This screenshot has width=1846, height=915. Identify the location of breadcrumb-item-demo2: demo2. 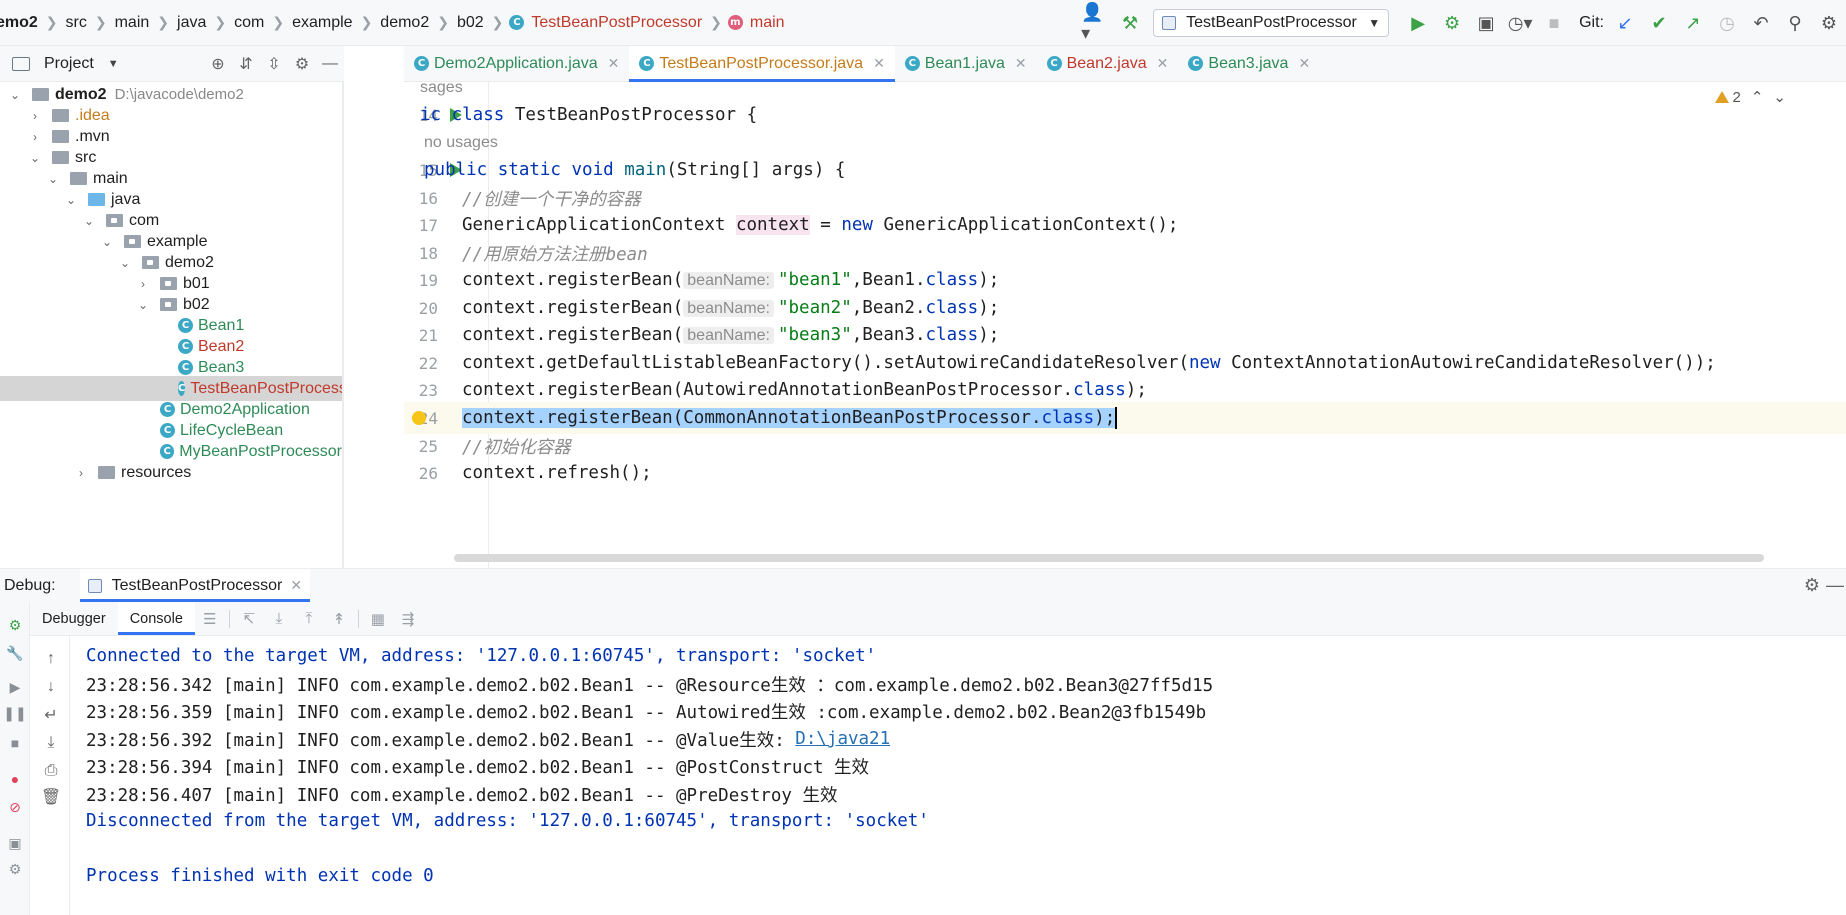
(404, 23).